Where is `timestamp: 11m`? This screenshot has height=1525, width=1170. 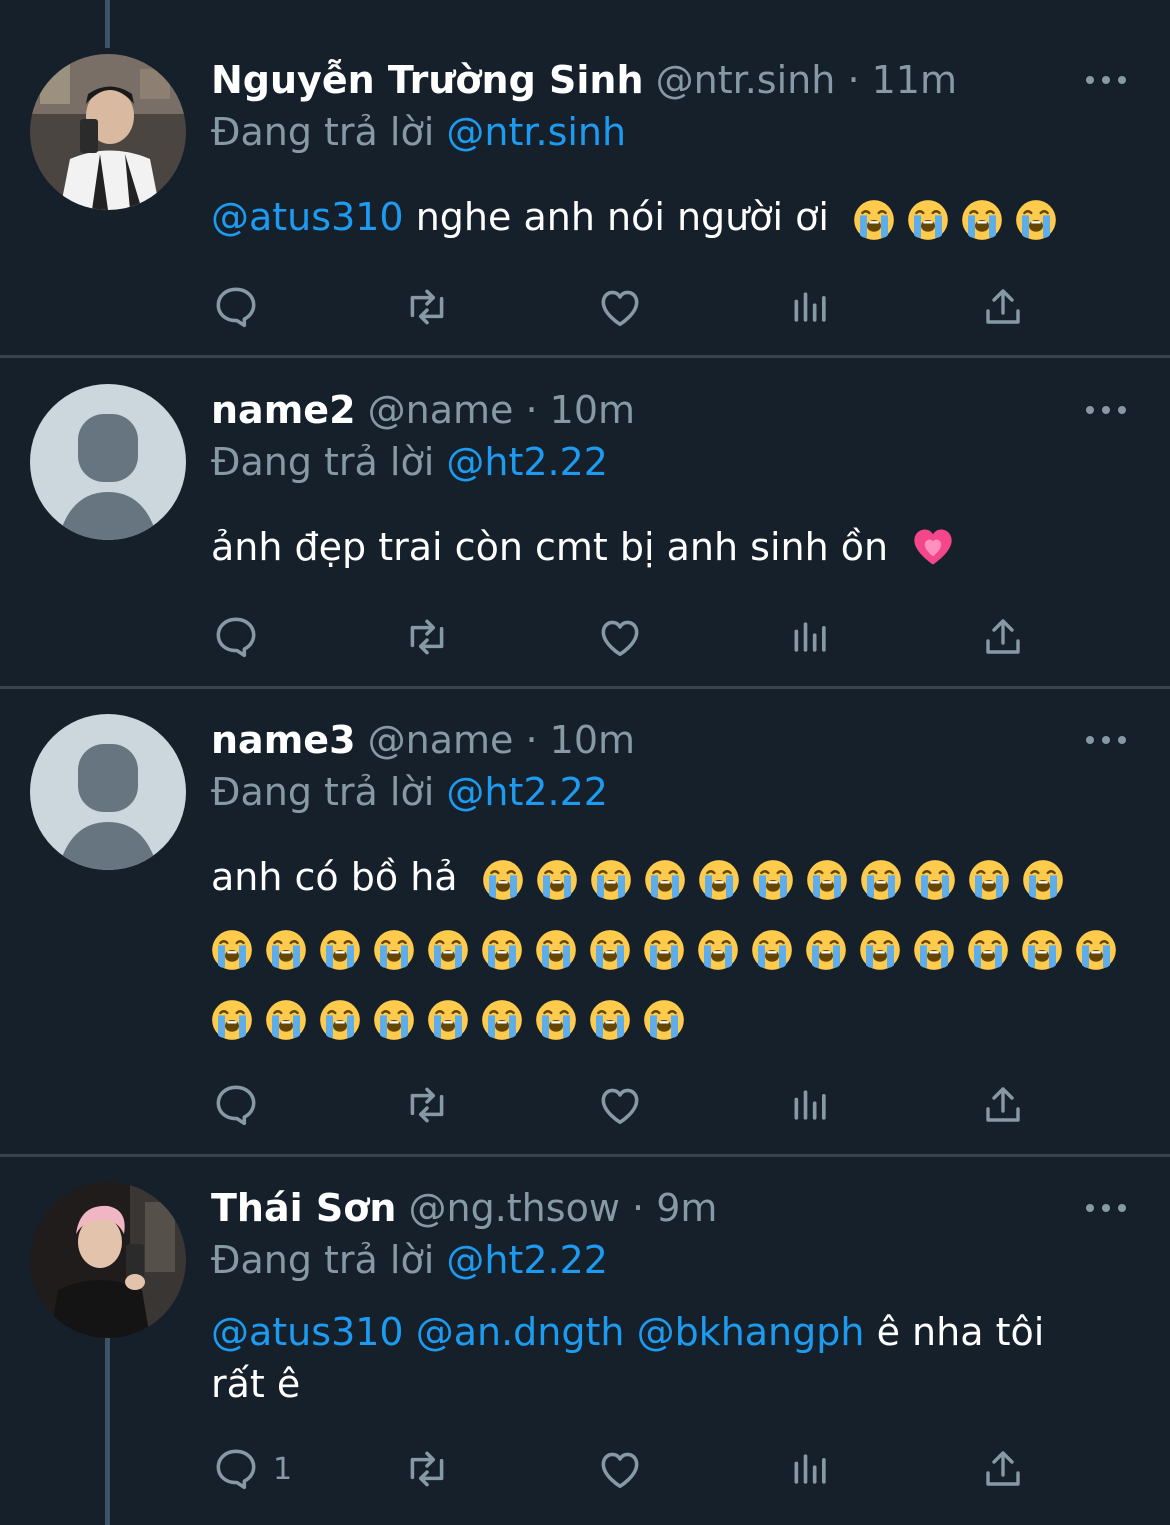 timestamp: 11m is located at coordinates (914, 80).